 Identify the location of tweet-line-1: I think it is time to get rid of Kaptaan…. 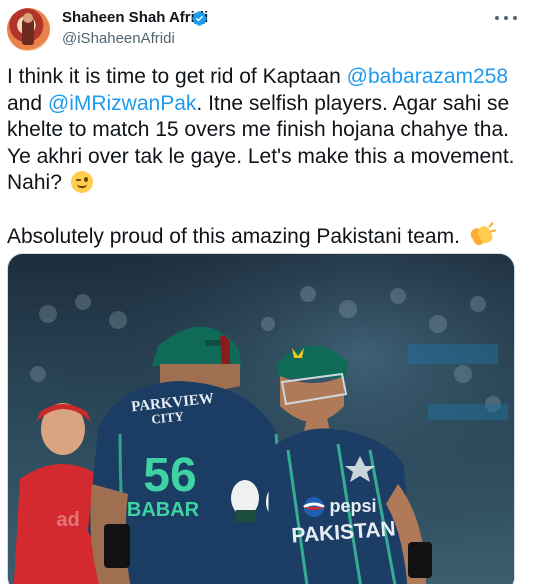
(269, 77).